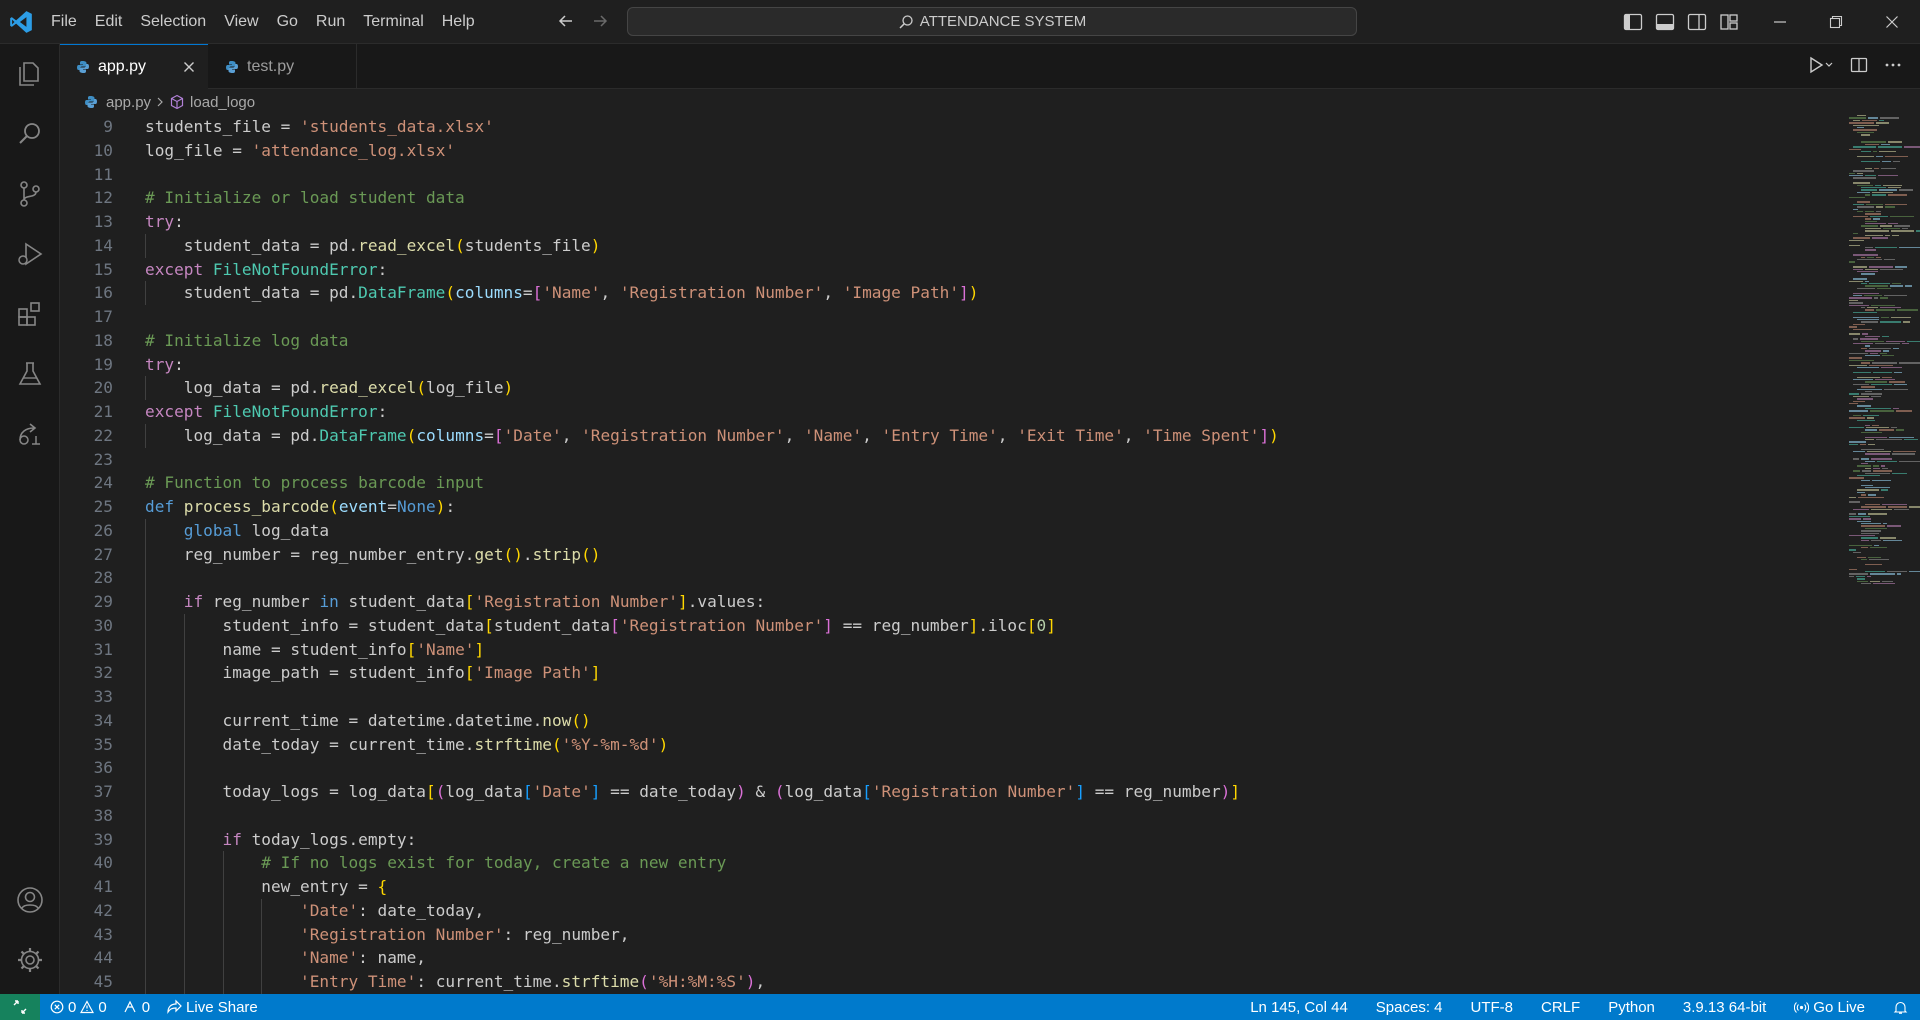 This screenshot has width=1920, height=1020. What do you see at coordinates (30, 314) in the screenshot?
I see `extensions-icon` at bounding box center [30, 314].